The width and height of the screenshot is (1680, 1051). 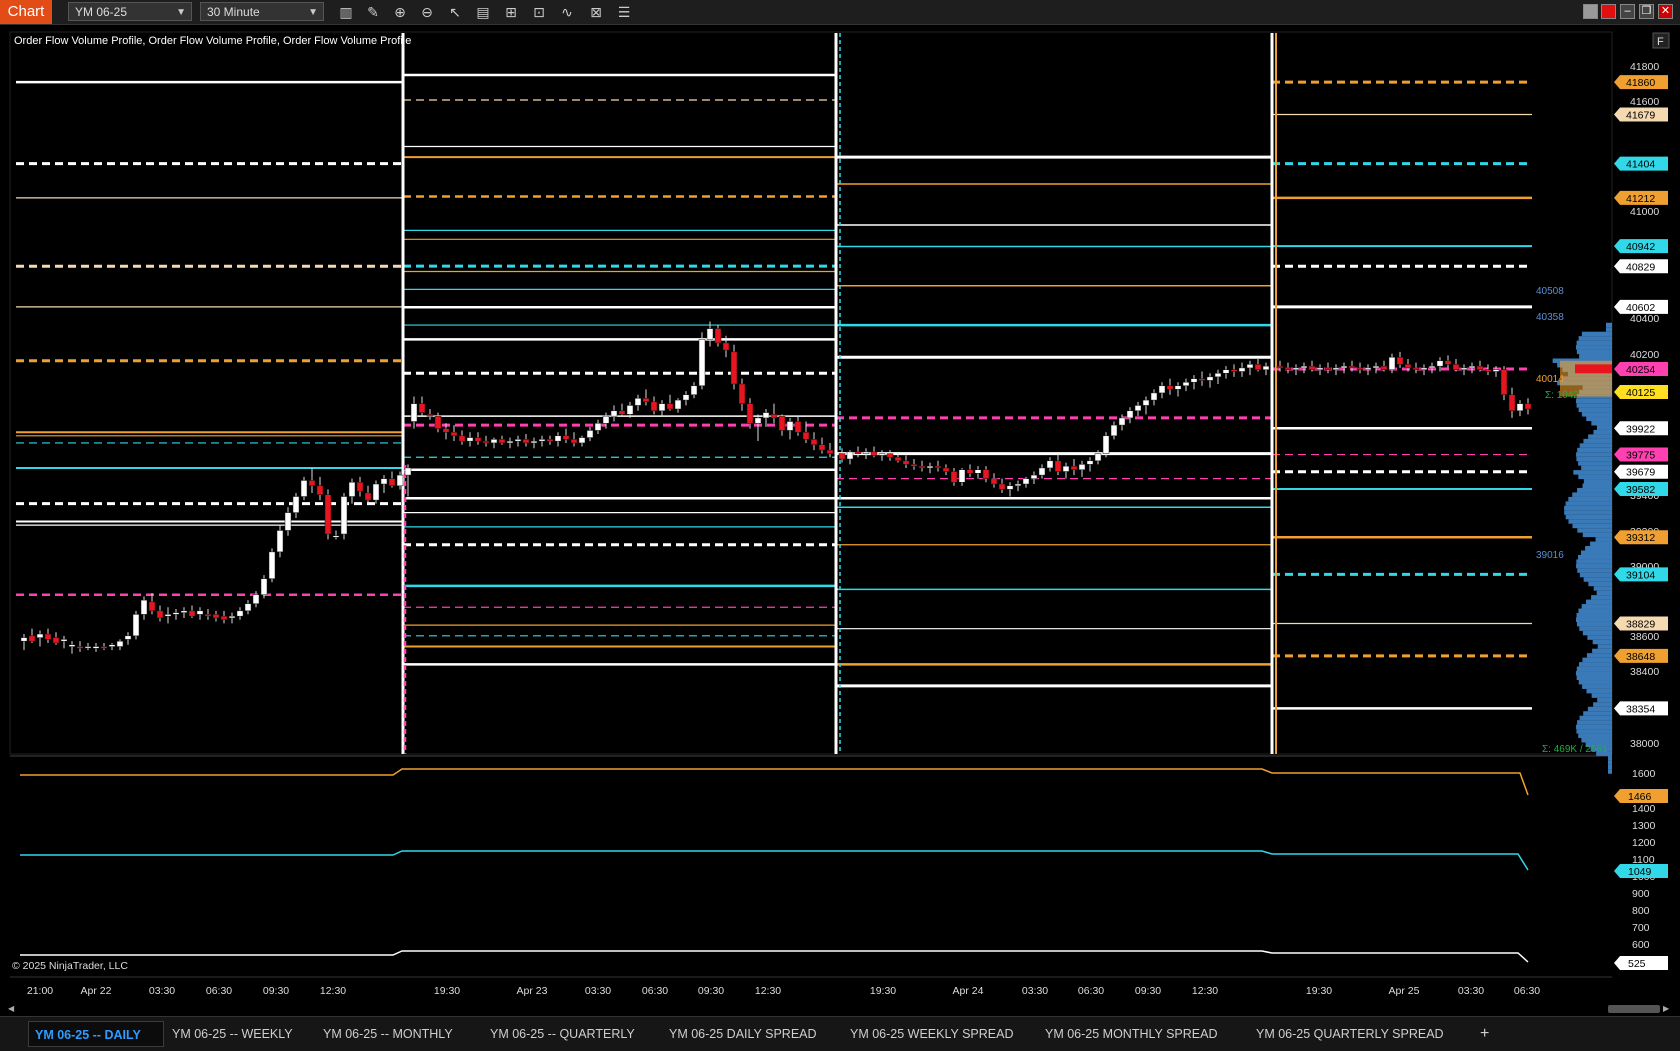 I want to click on bar-type-icon: ▥, so click(x=346, y=12).